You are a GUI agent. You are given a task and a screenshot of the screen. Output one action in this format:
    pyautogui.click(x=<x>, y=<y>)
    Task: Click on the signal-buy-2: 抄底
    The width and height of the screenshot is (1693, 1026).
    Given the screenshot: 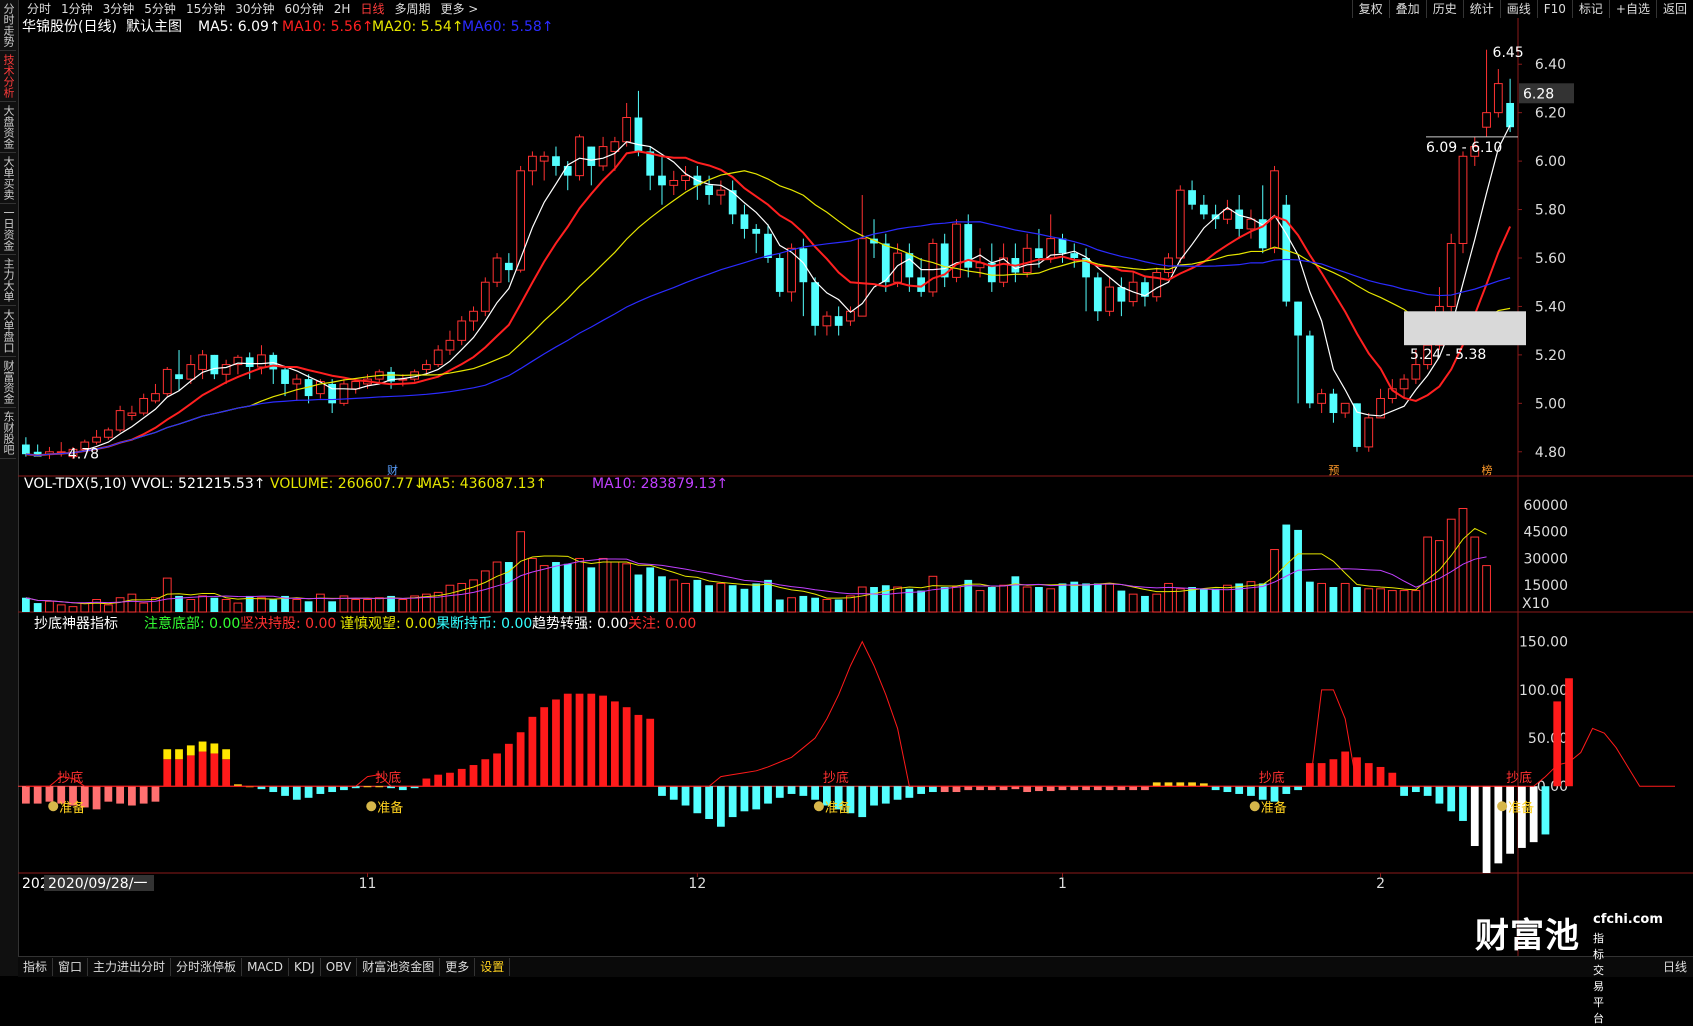 What is the action you would take?
    pyautogui.click(x=836, y=778)
    